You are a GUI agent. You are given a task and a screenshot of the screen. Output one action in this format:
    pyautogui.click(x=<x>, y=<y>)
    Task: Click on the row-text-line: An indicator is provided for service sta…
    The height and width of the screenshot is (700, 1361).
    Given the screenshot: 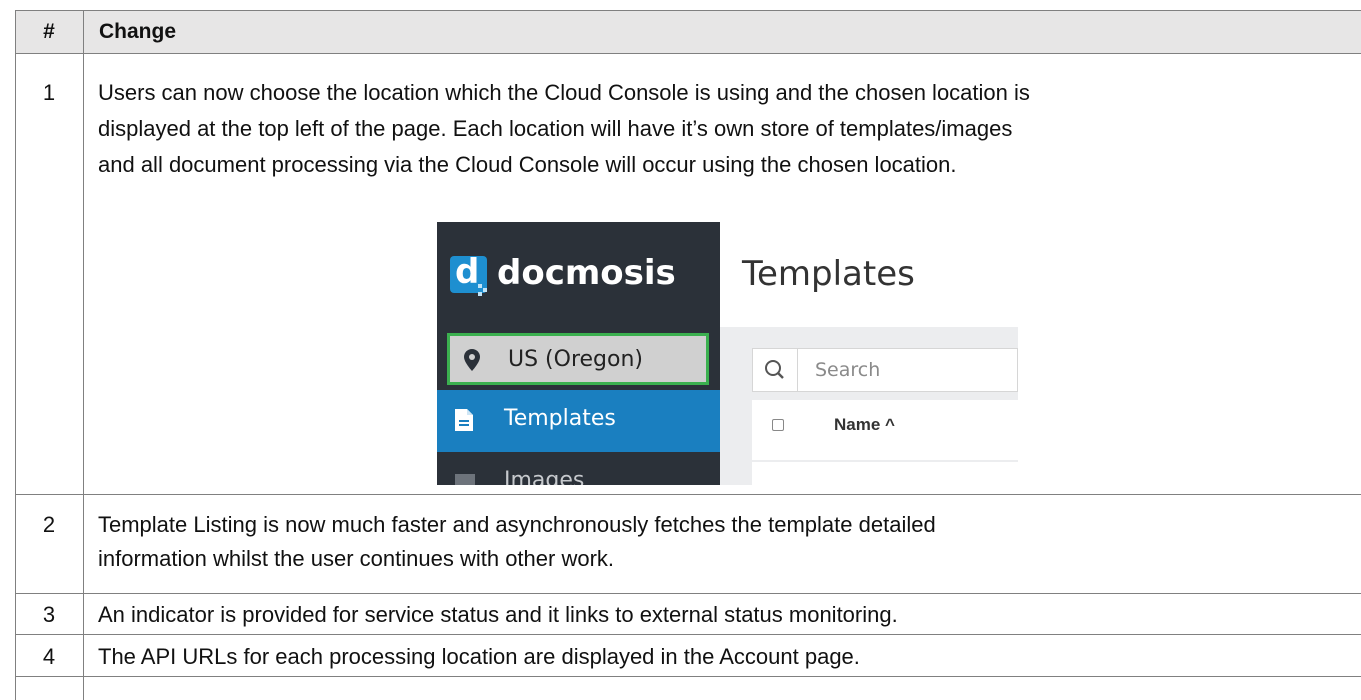 What is the action you would take?
    pyautogui.click(x=498, y=614)
    